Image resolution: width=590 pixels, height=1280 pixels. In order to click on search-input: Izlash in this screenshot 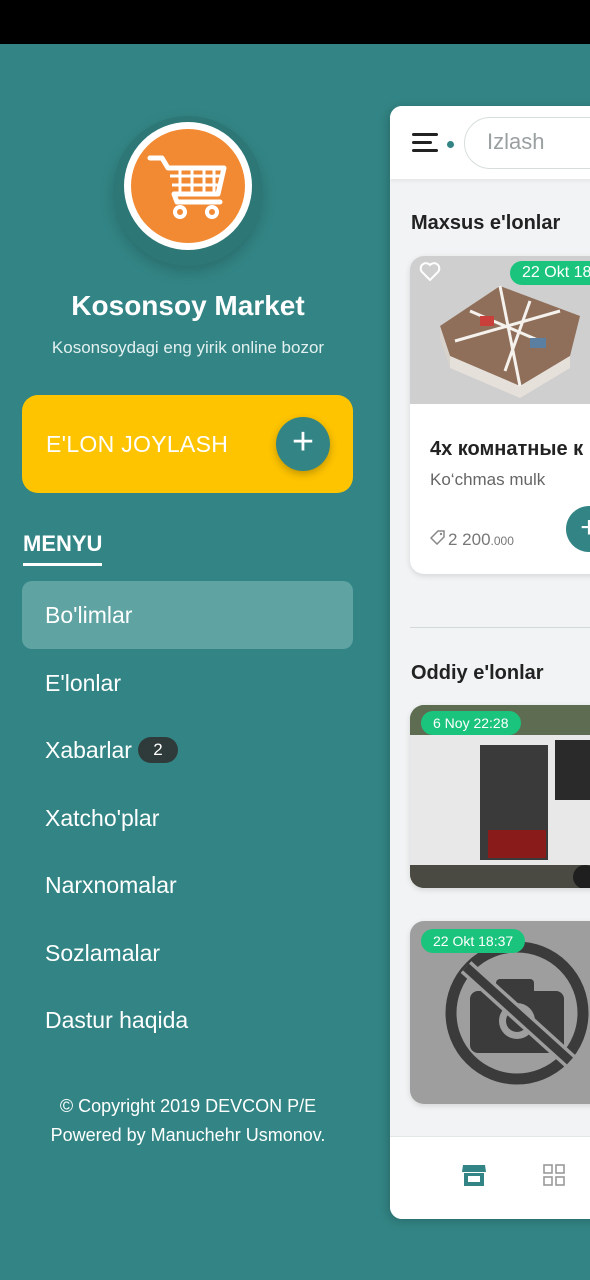, I will do `click(527, 143)`.